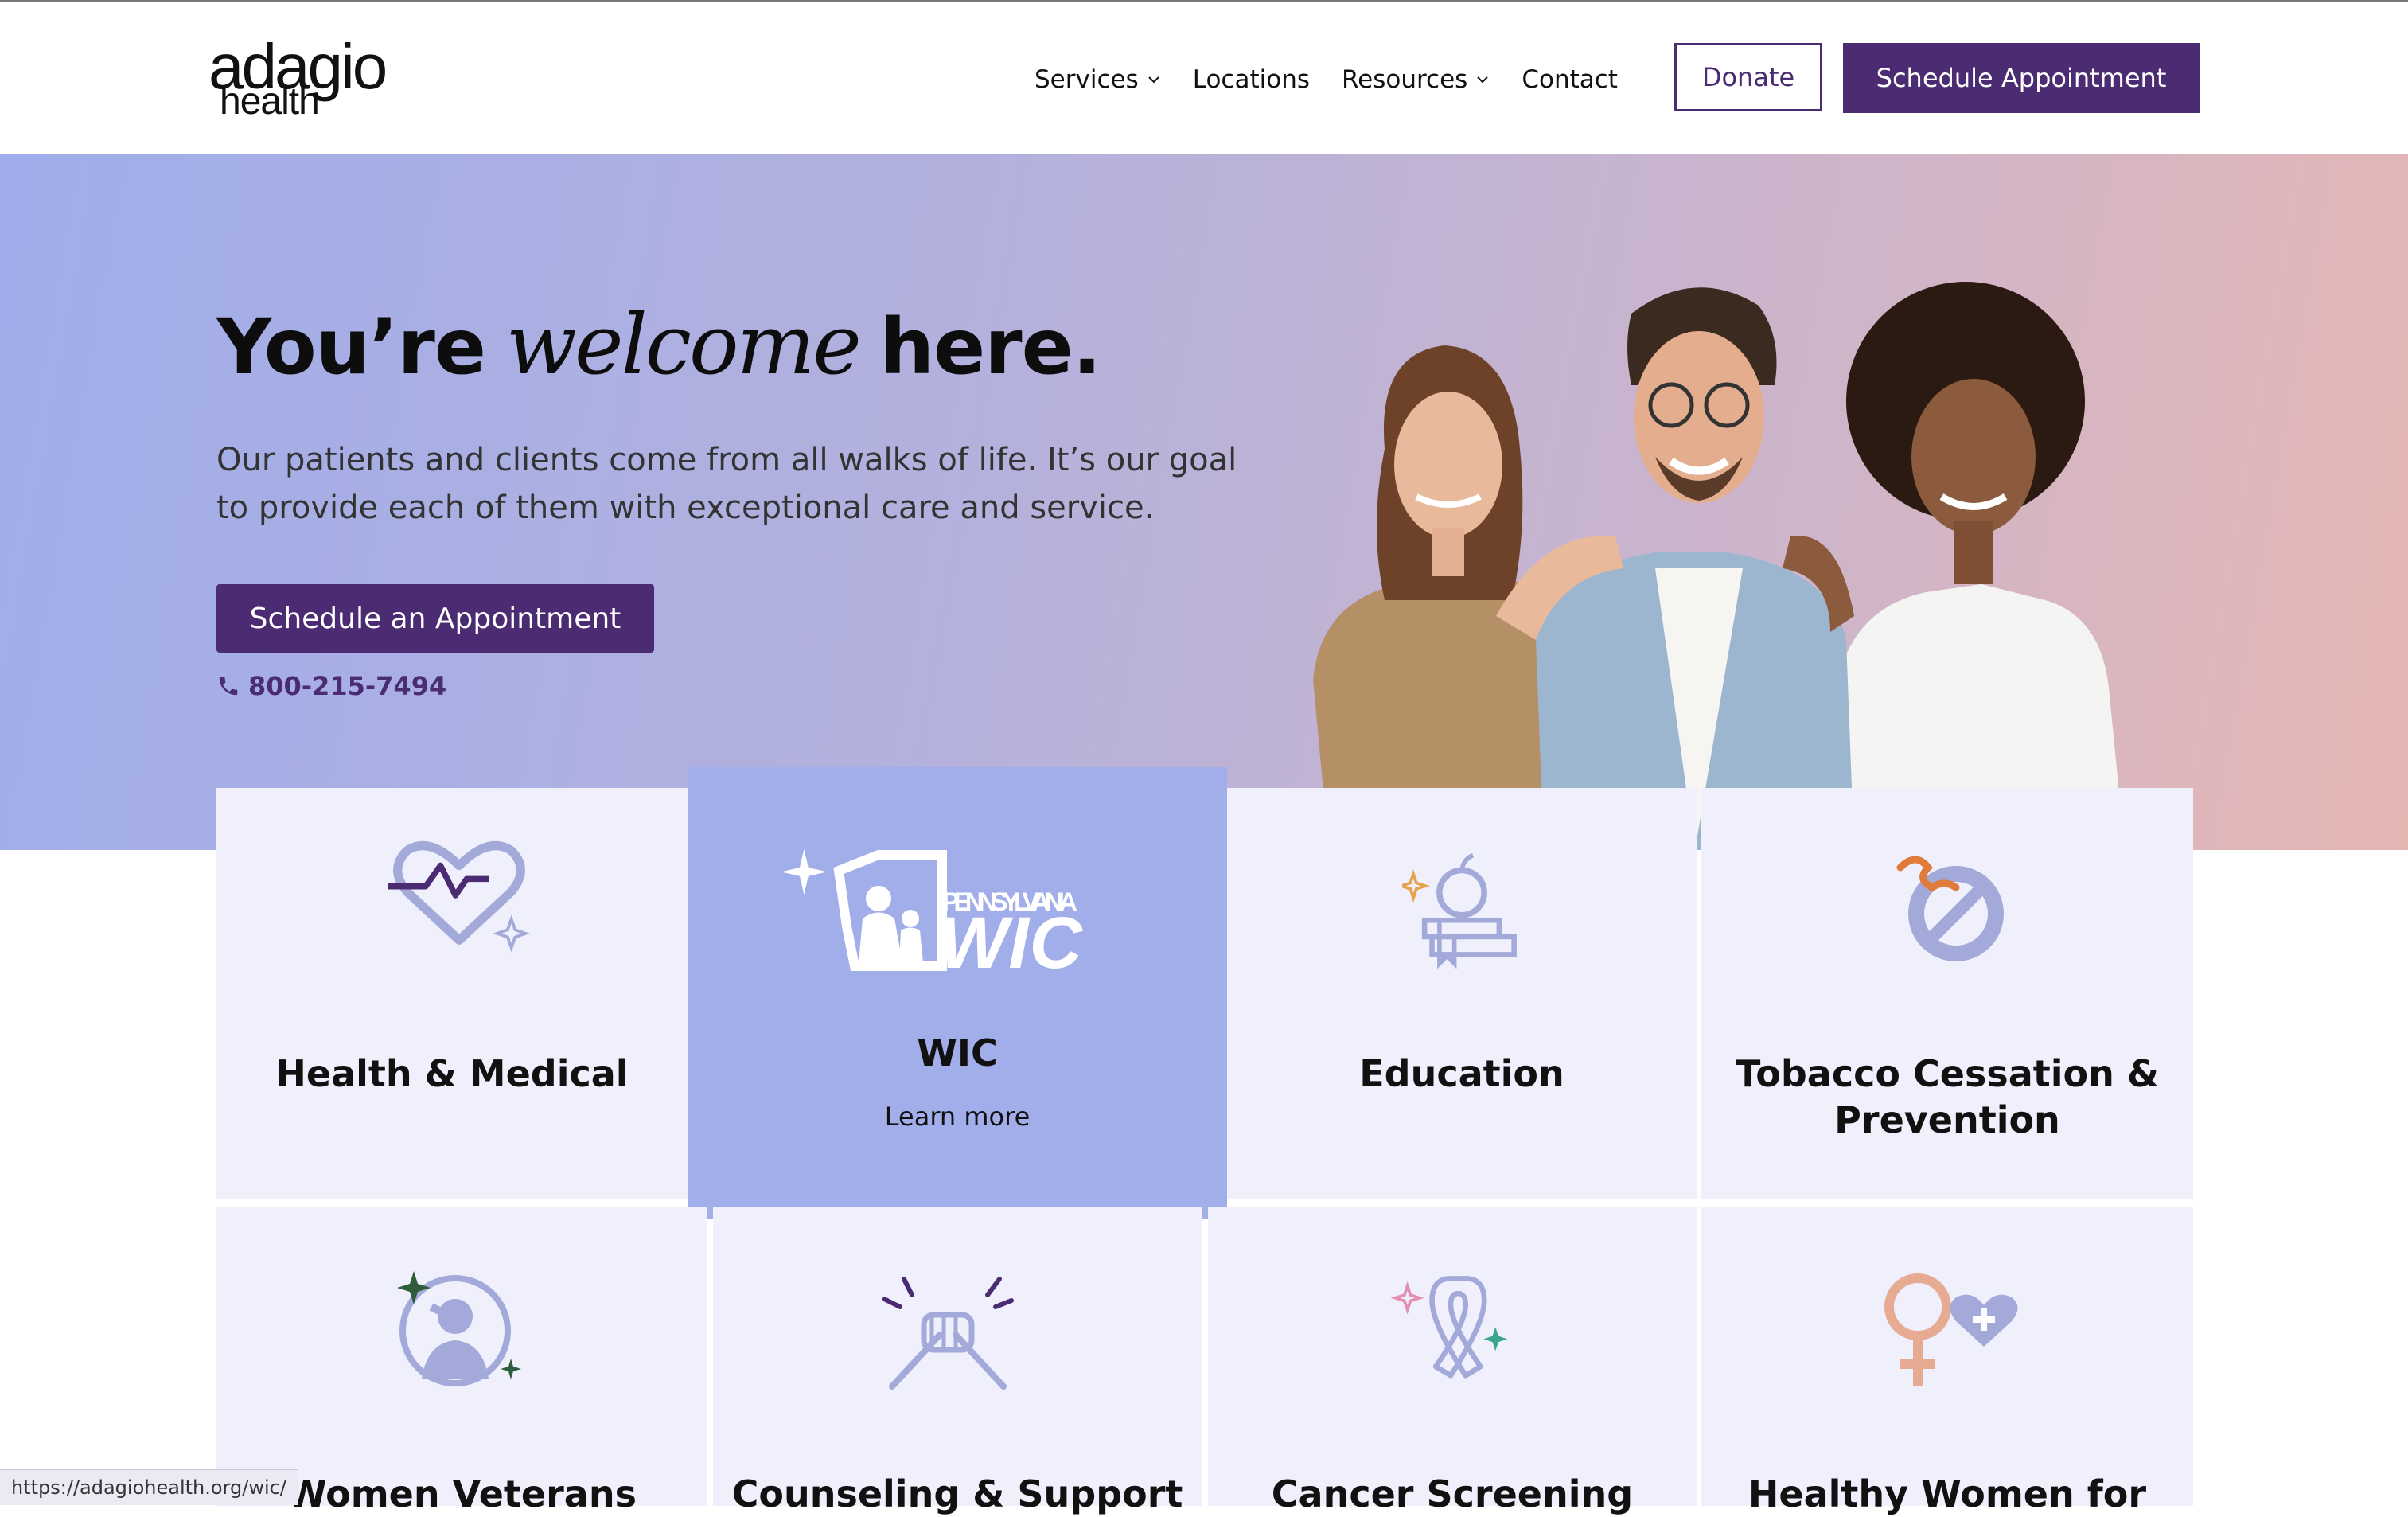  Describe the element at coordinates (933, 916) in the screenshot. I see `pennsylvania-wic-logo: PENNSYLVANIA WIC` at that location.